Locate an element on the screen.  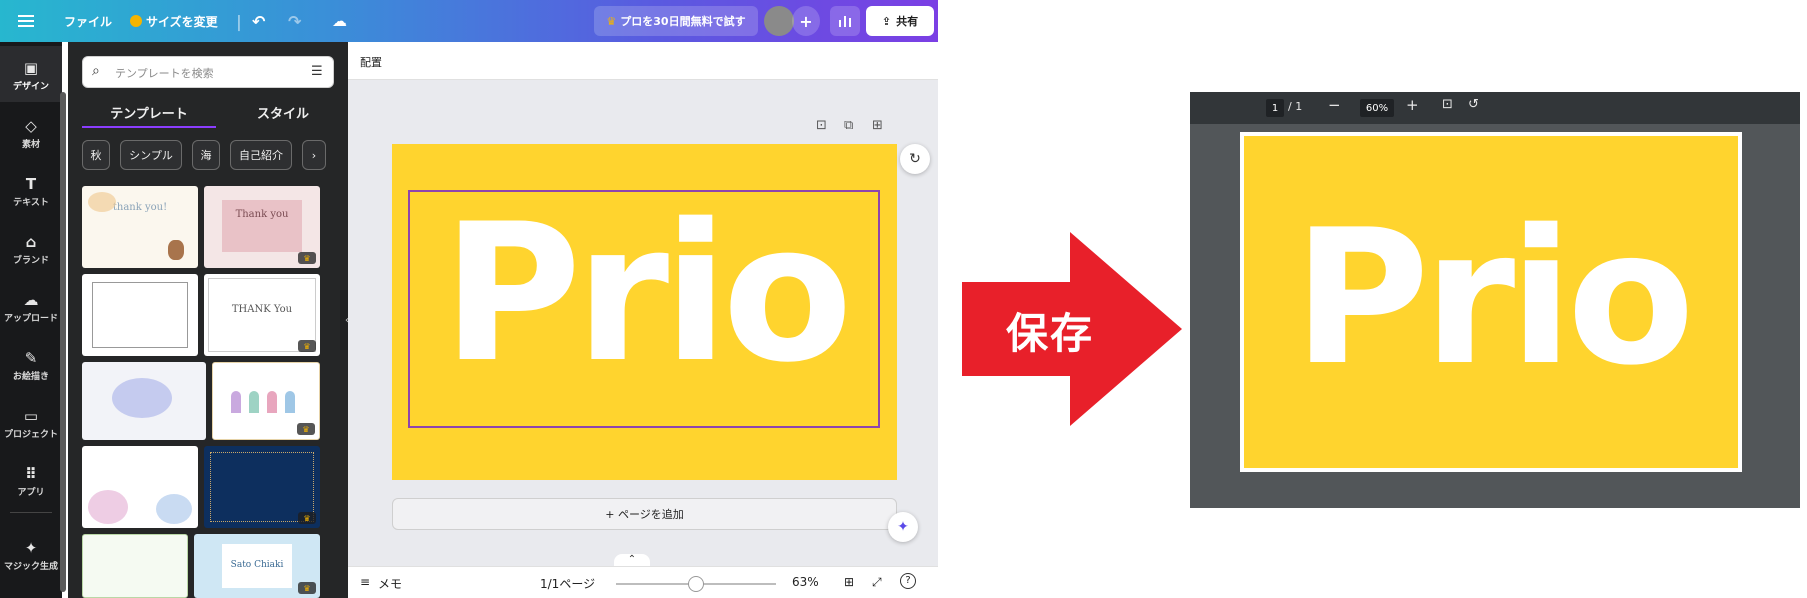
magic-assistant-icon: ✦ is located at coordinates (903, 527).